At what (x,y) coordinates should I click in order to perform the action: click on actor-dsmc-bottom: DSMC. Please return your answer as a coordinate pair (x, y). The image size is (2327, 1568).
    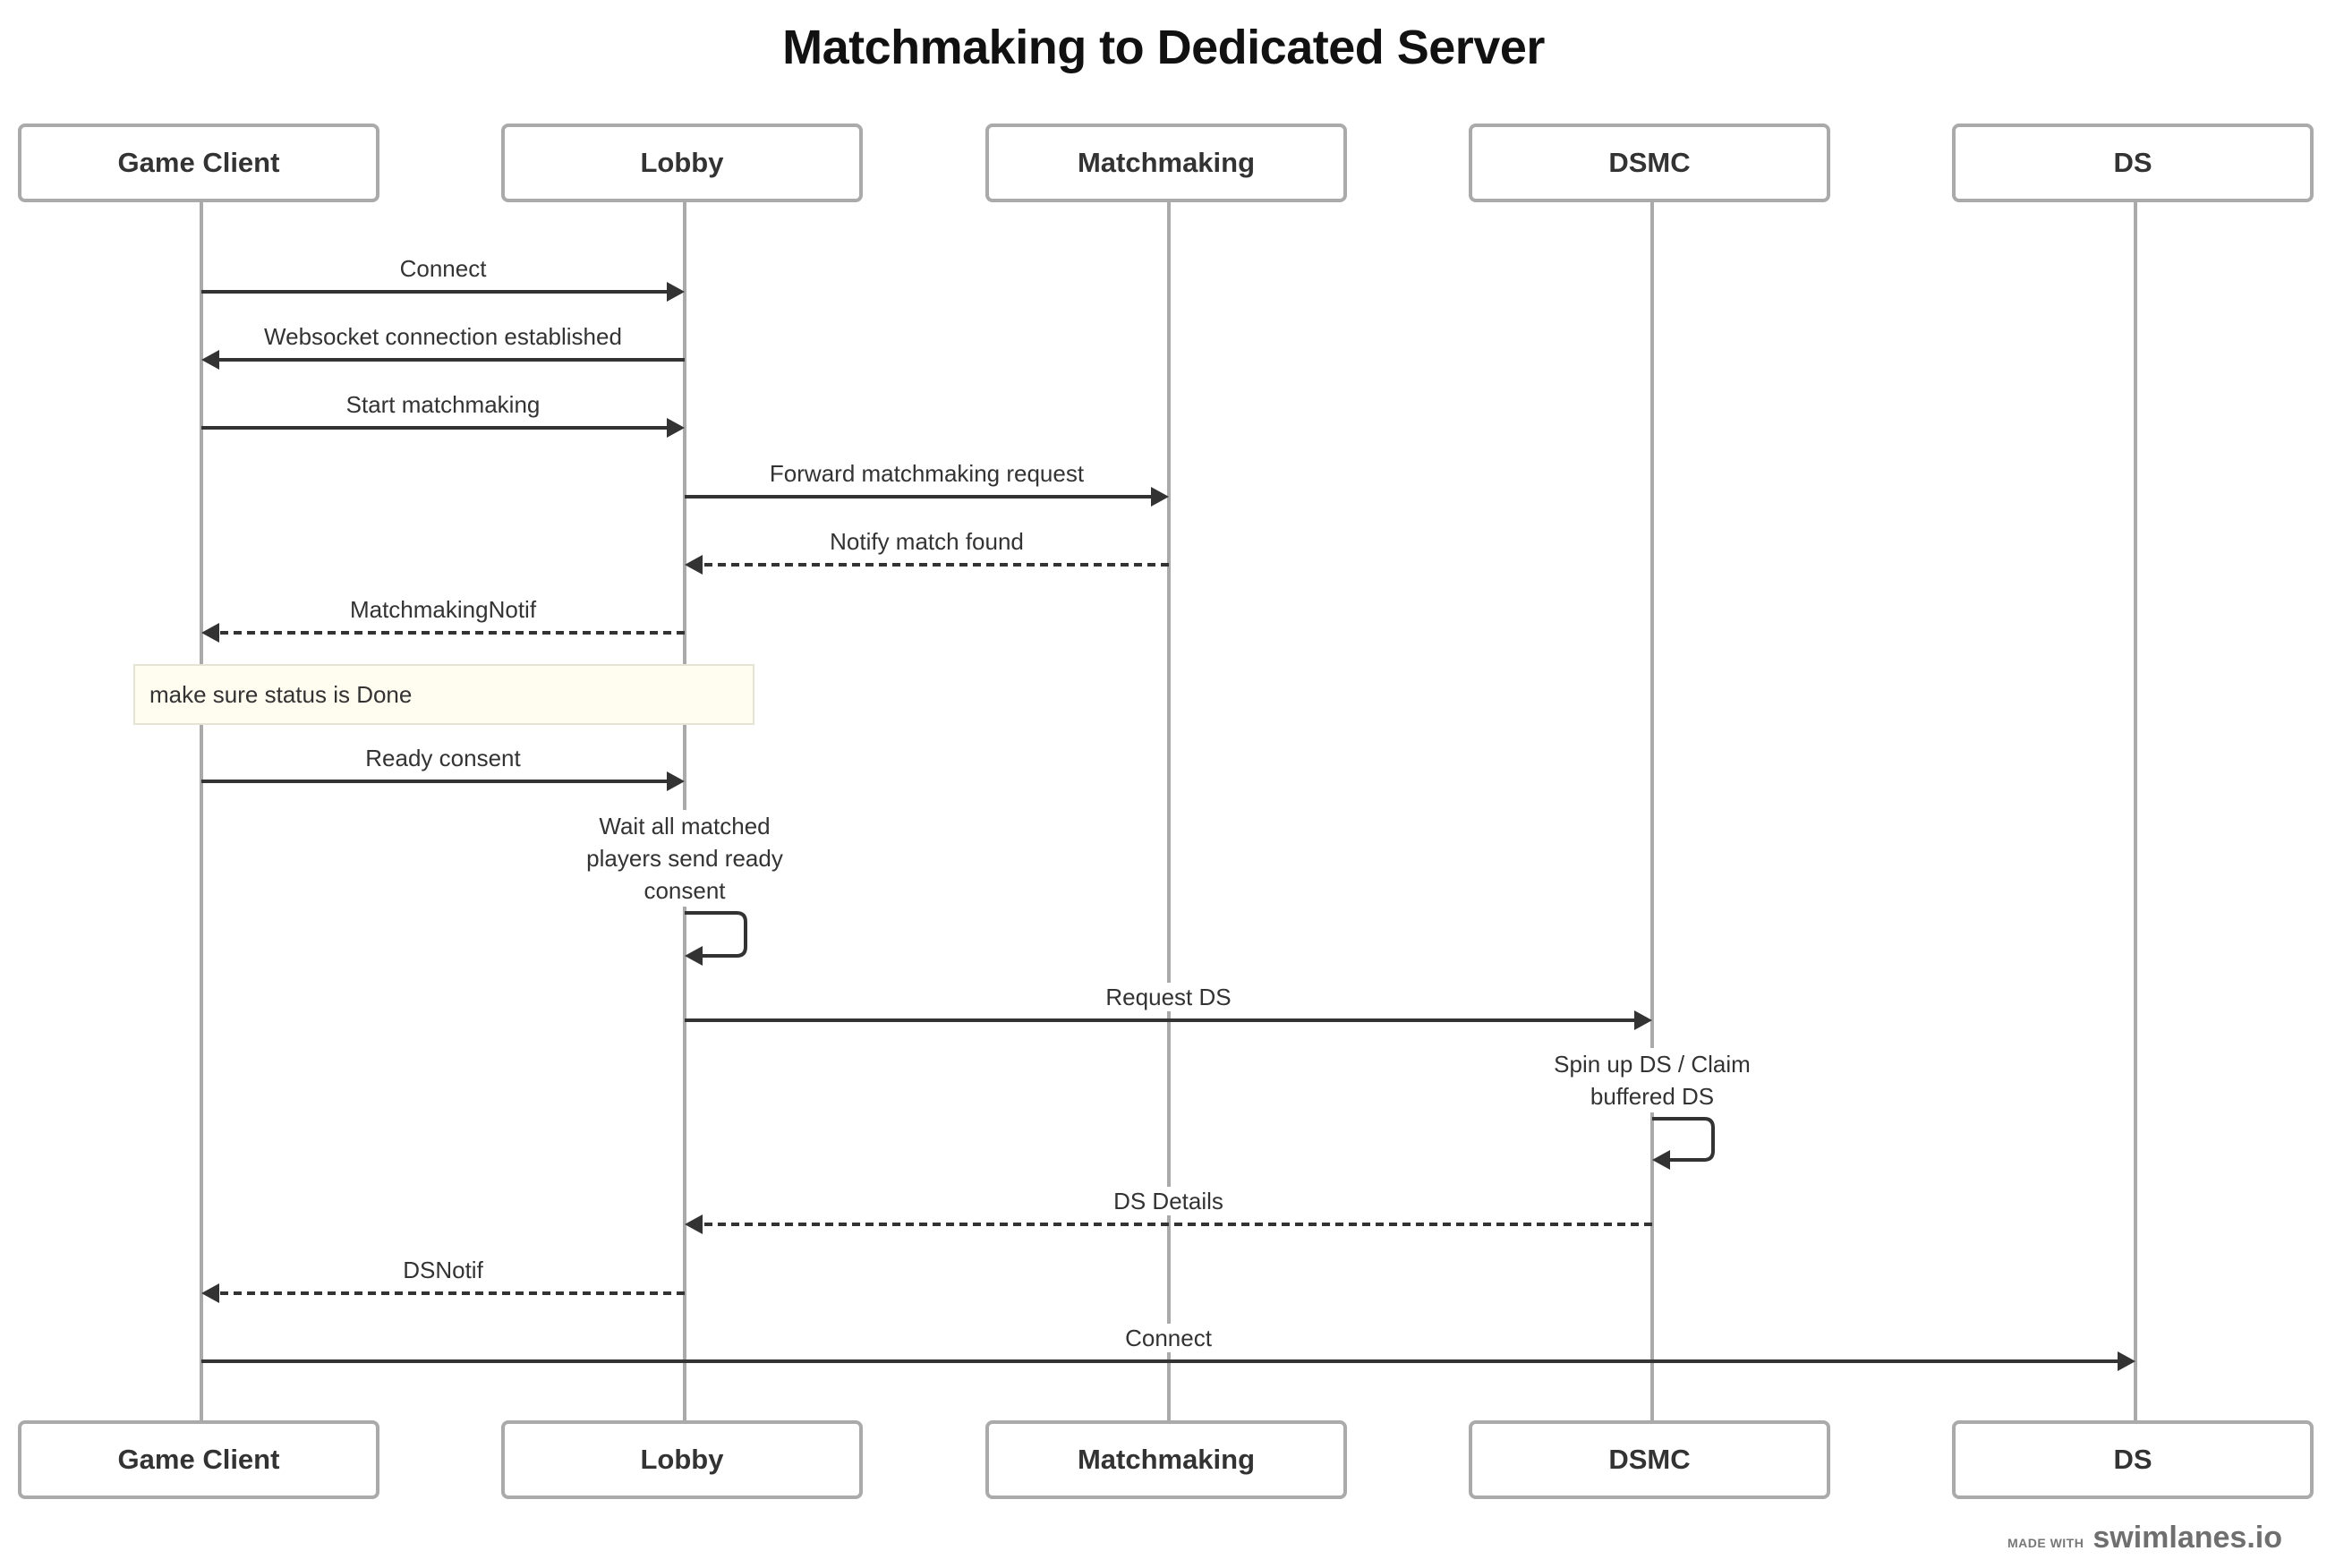
    Looking at the image, I should click on (1649, 1459).